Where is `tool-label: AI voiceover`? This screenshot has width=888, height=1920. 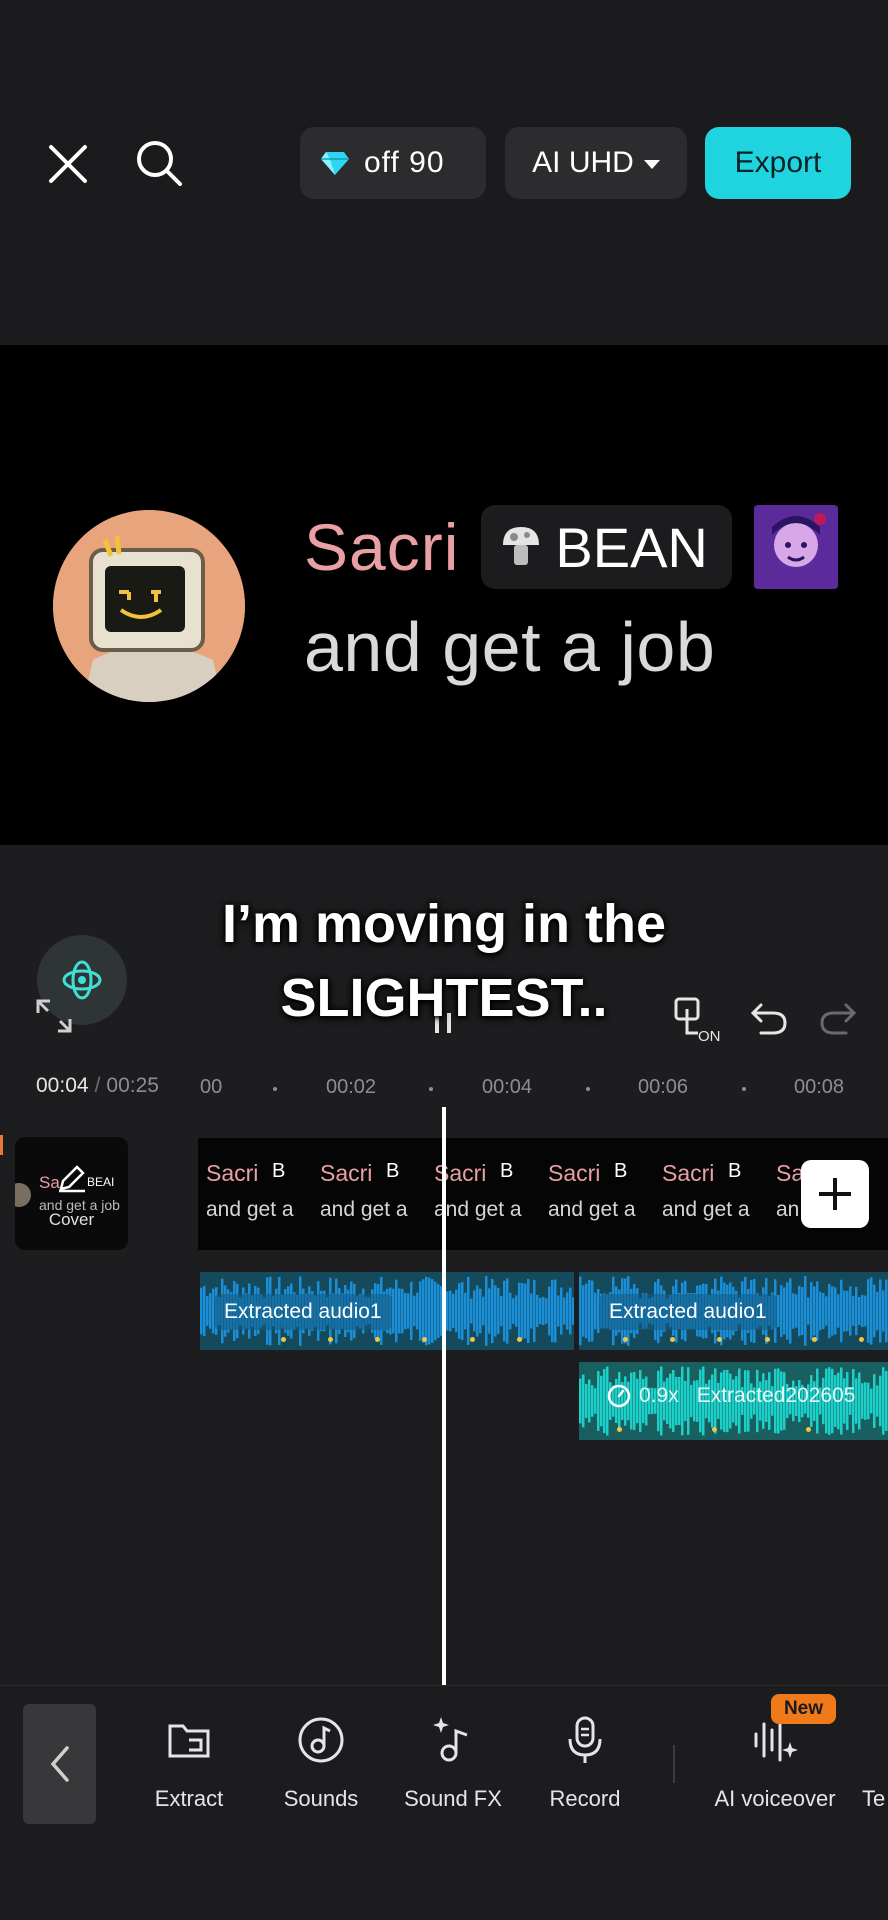
tool-label: AI voiceover is located at coordinates (775, 1798).